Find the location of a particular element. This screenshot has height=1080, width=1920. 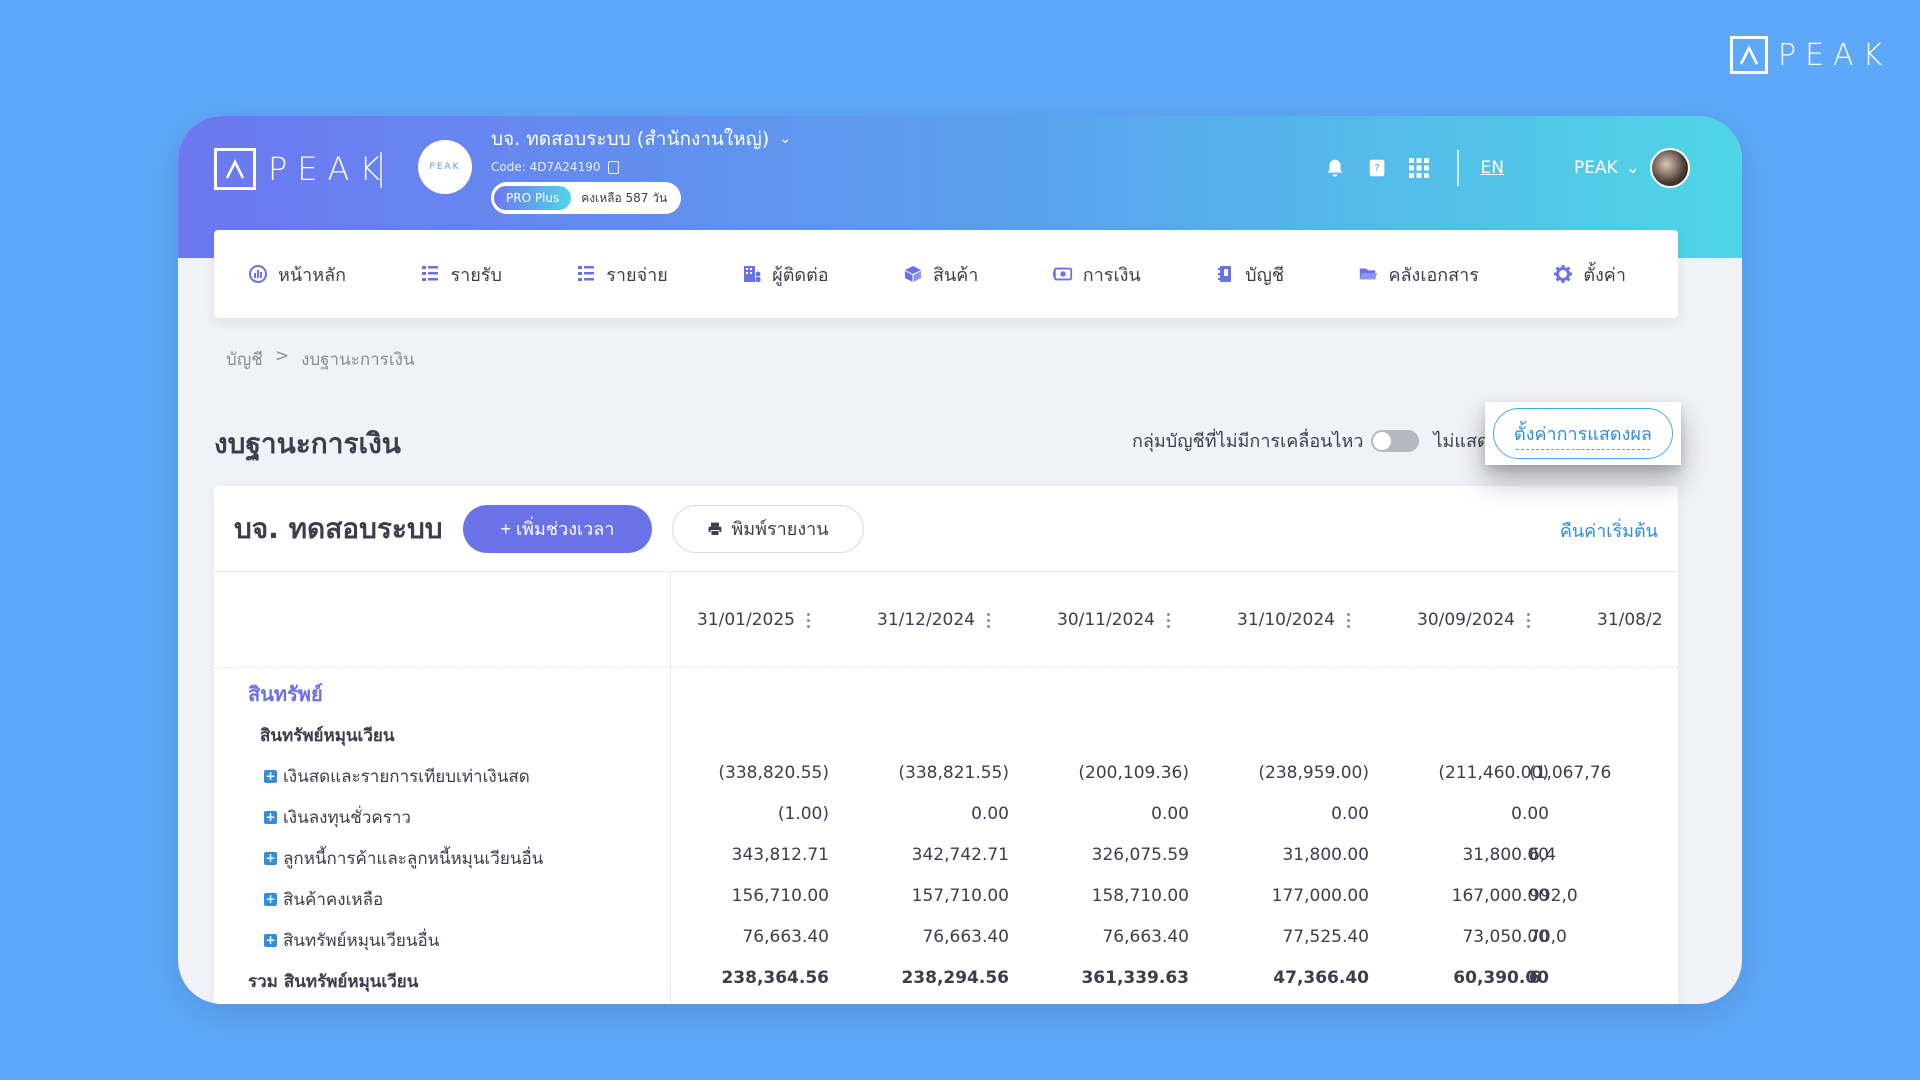

cell-value: 342,742.71 is located at coordinates (960, 855).